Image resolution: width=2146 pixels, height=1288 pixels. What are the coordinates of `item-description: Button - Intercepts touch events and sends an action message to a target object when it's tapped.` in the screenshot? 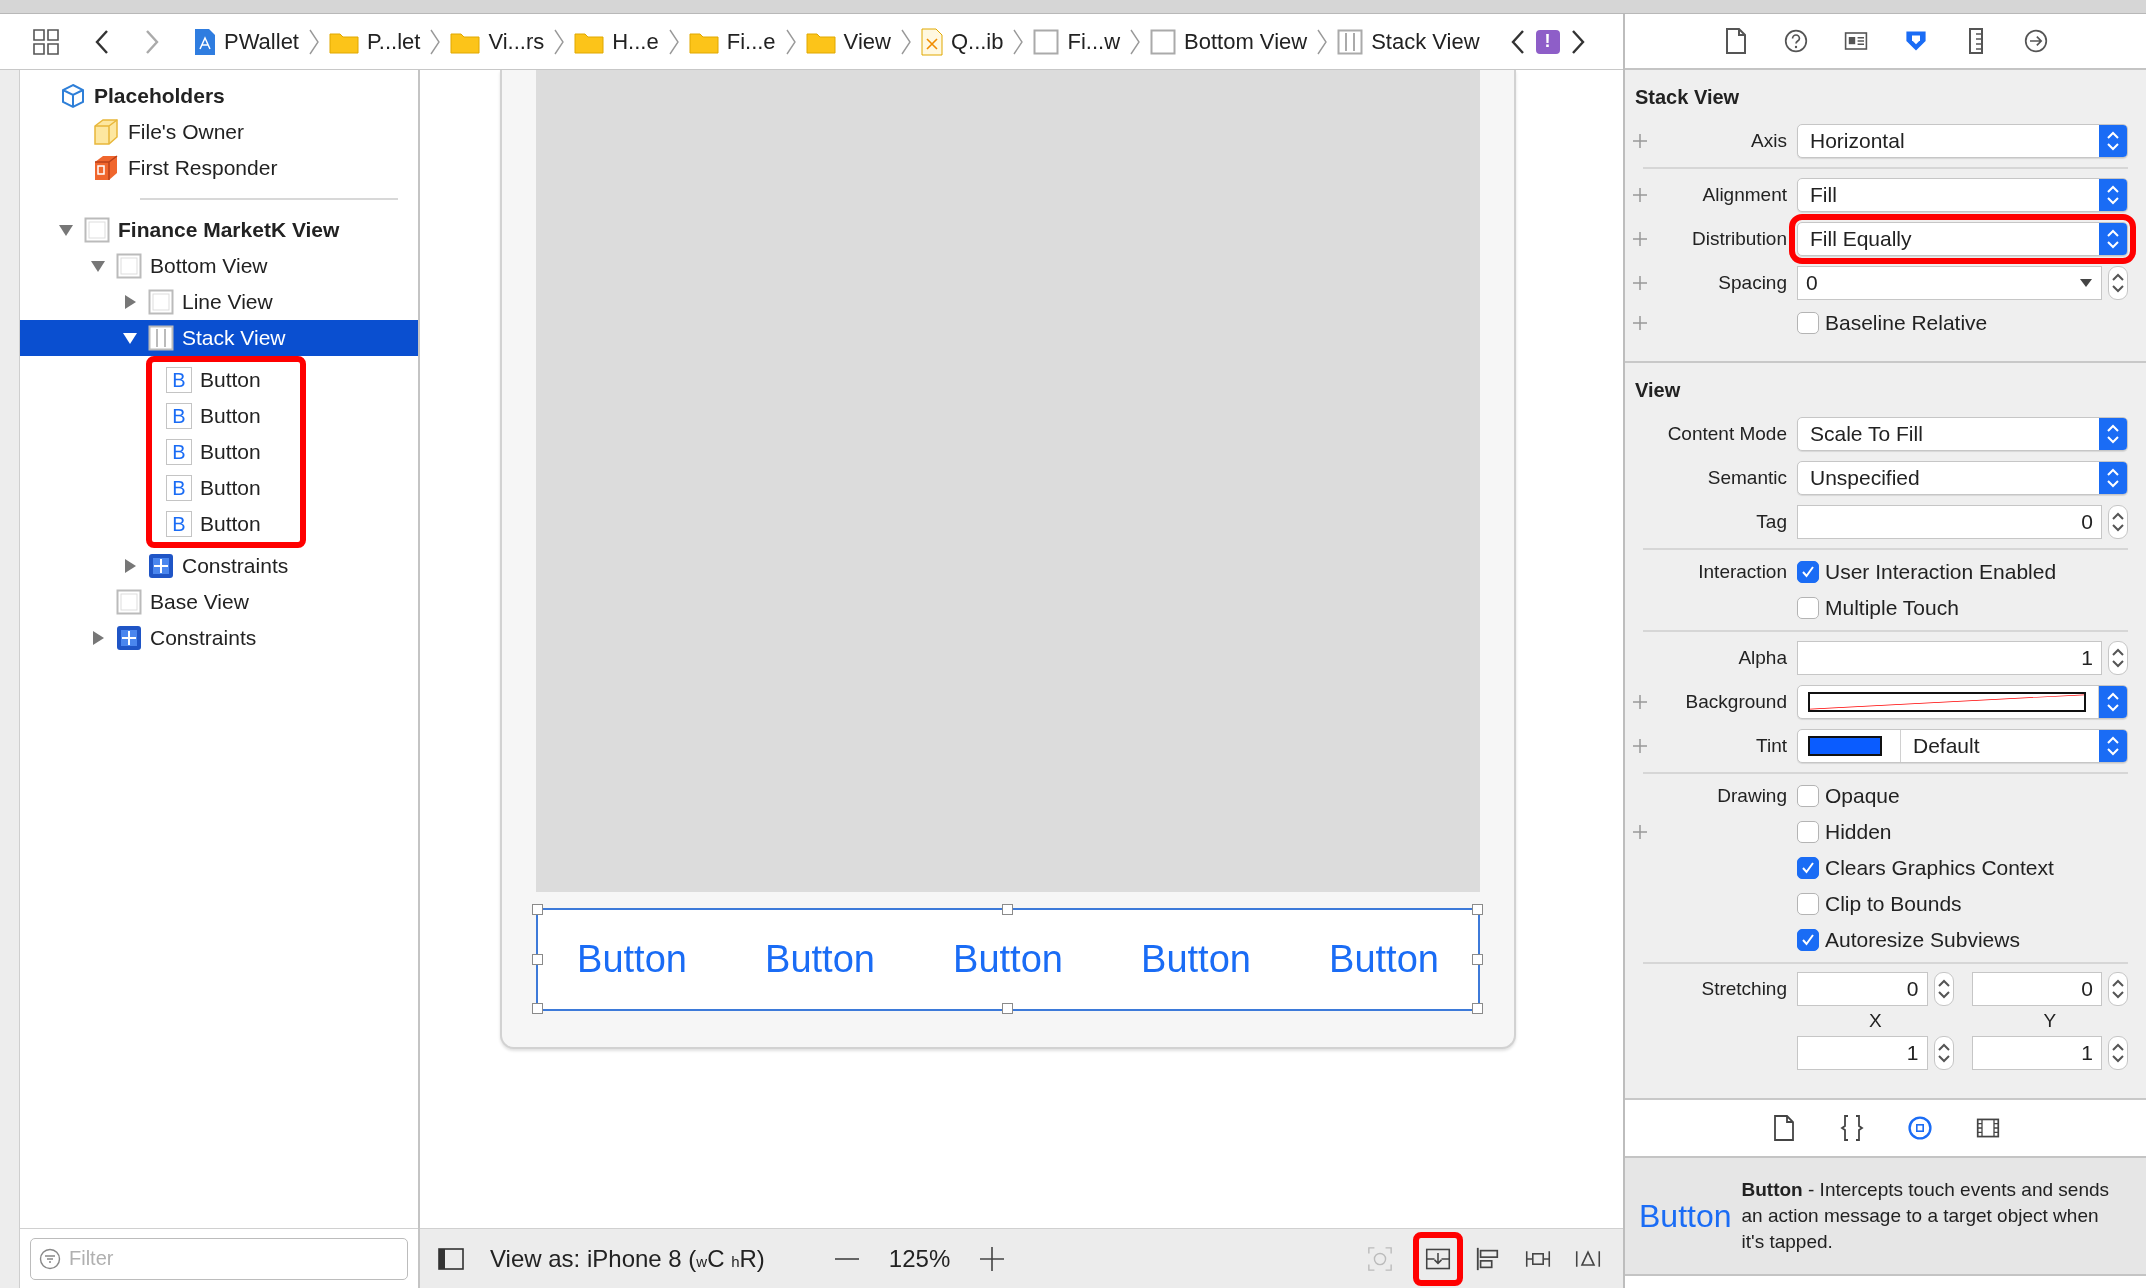 It's located at (1925, 1216).